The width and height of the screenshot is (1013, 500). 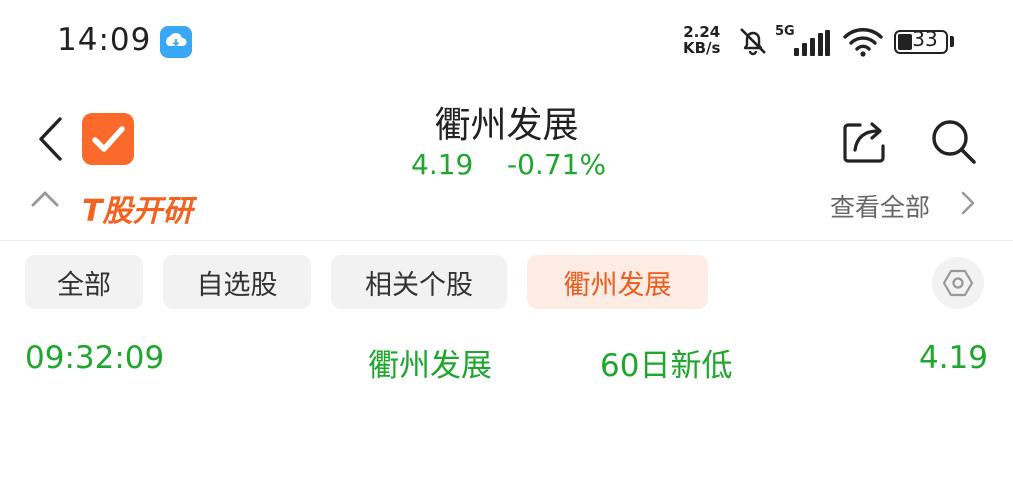 I want to click on news-banner: T股开研 查看全部, so click(x=506, y=209).